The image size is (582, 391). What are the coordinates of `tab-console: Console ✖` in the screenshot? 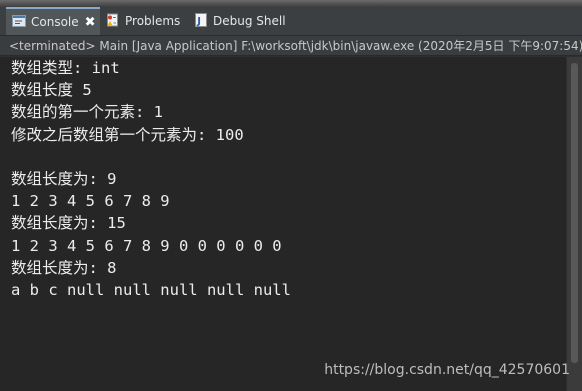 It's located at (53, 21).